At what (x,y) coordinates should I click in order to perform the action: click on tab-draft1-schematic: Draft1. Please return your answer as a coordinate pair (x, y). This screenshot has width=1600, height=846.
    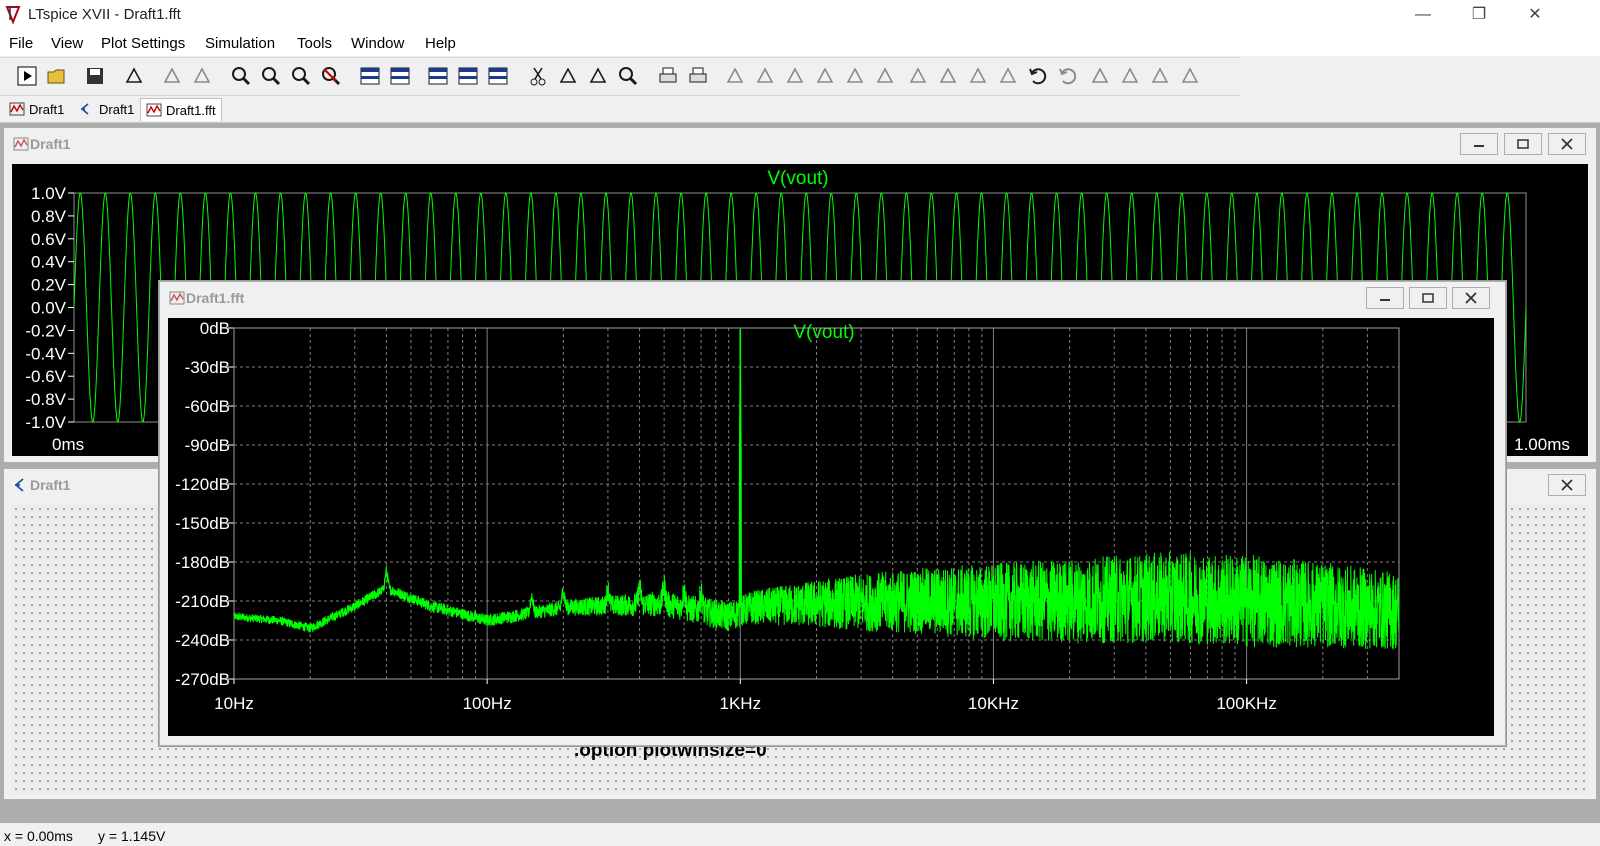
    Looking at the image, I should click on (106, 109).